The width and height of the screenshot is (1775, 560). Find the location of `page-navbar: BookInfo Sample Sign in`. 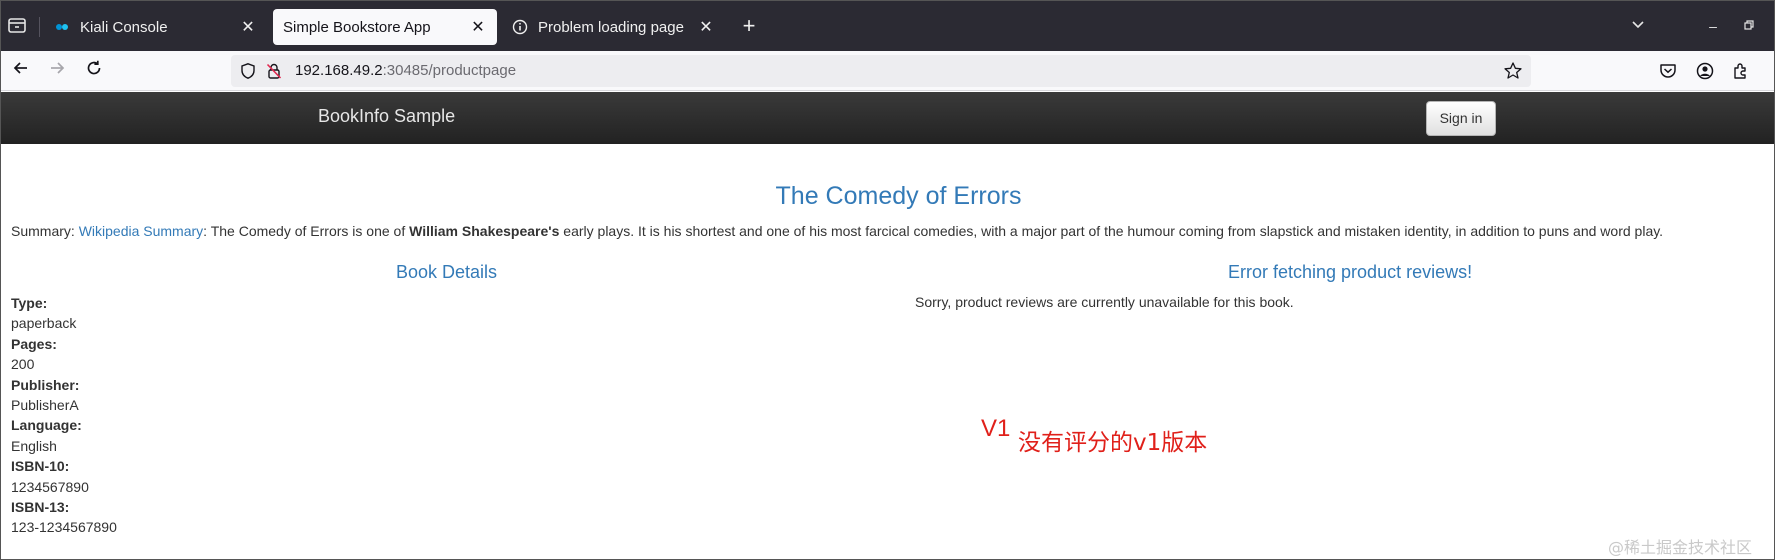

page-navbar: BookInfo Sample Sign in is located at coordinates (887, 118).